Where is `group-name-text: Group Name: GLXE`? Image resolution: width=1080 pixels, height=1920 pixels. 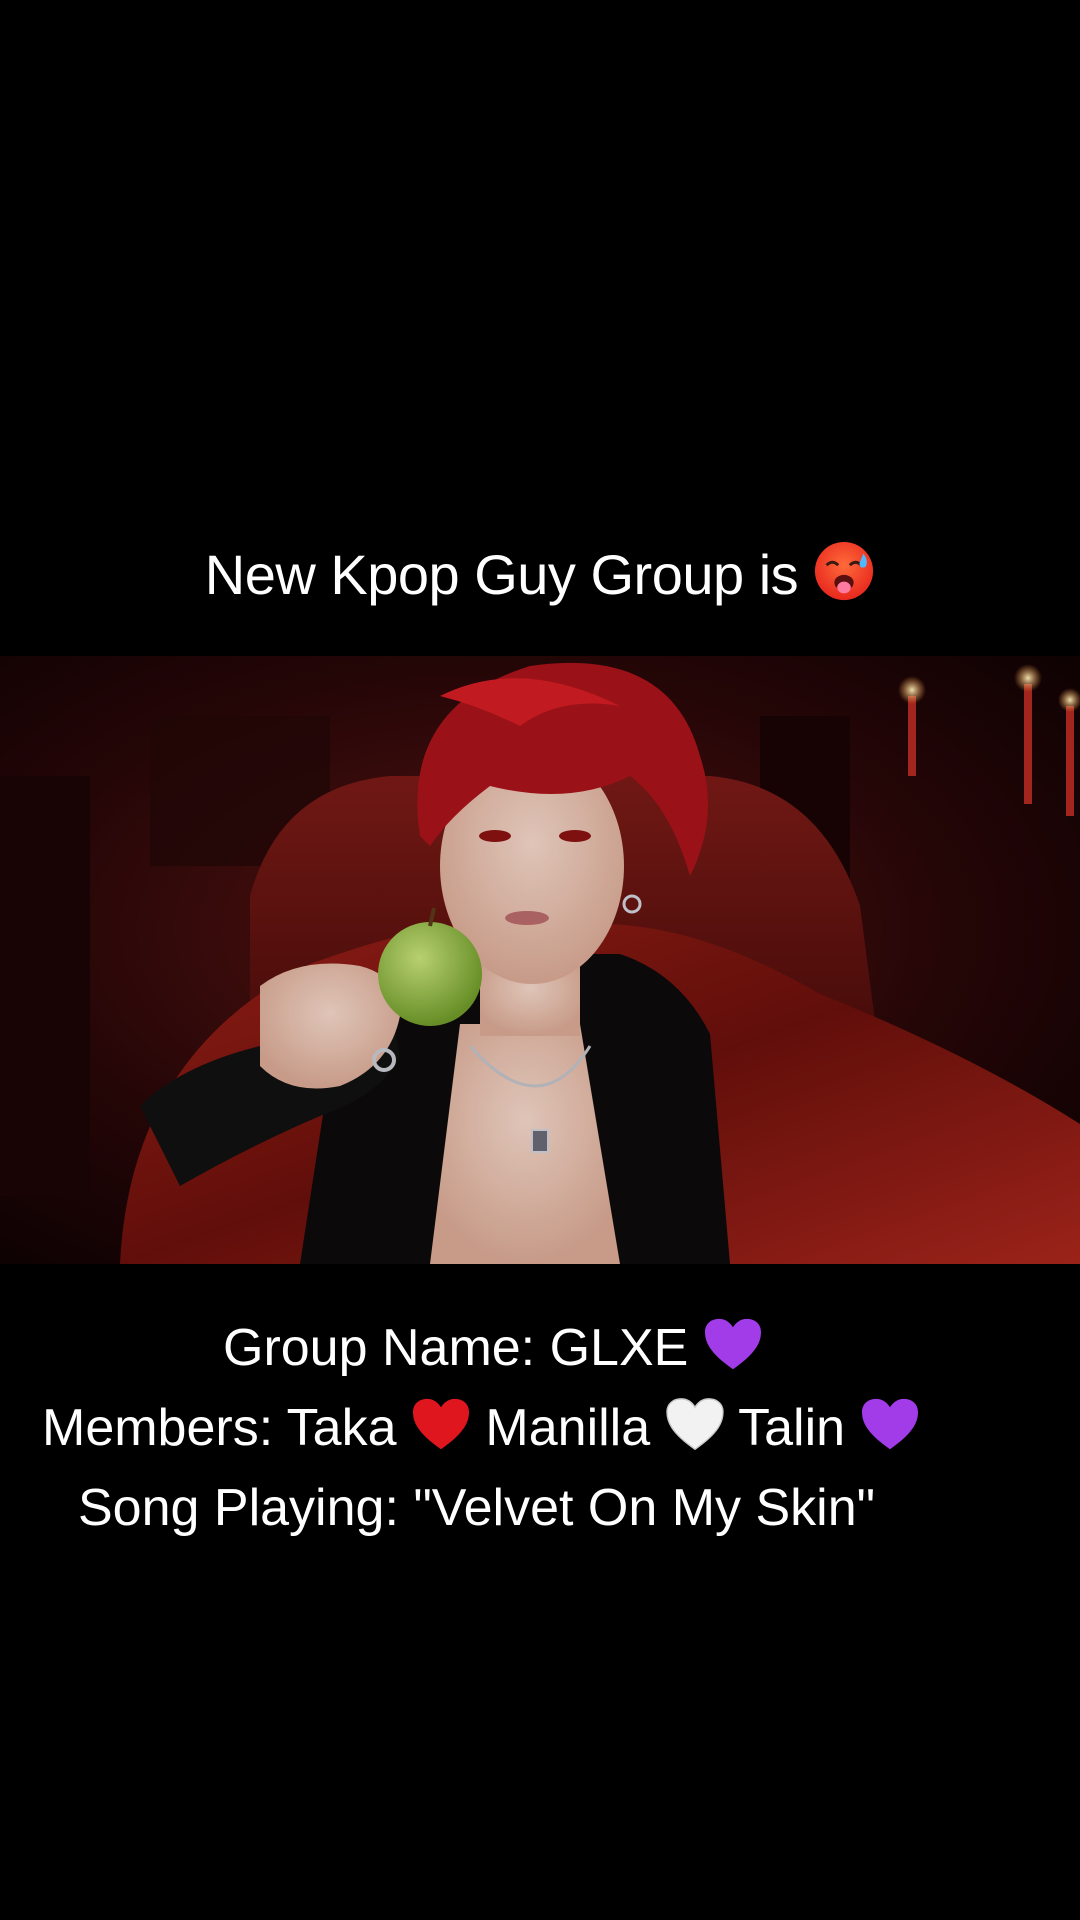
group-name-text: Group Name: GLXE is located at coordinates (456, 1348).